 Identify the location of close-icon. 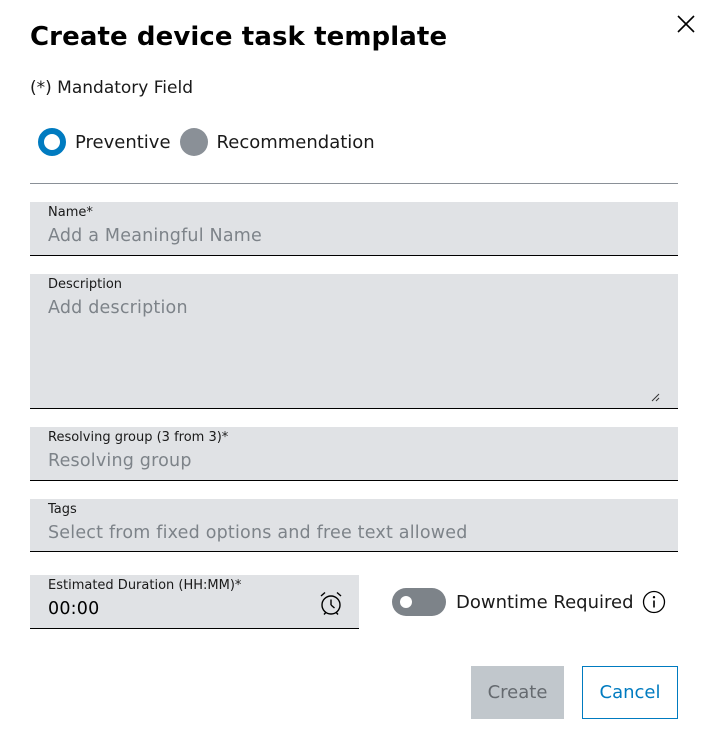
(686, 24).